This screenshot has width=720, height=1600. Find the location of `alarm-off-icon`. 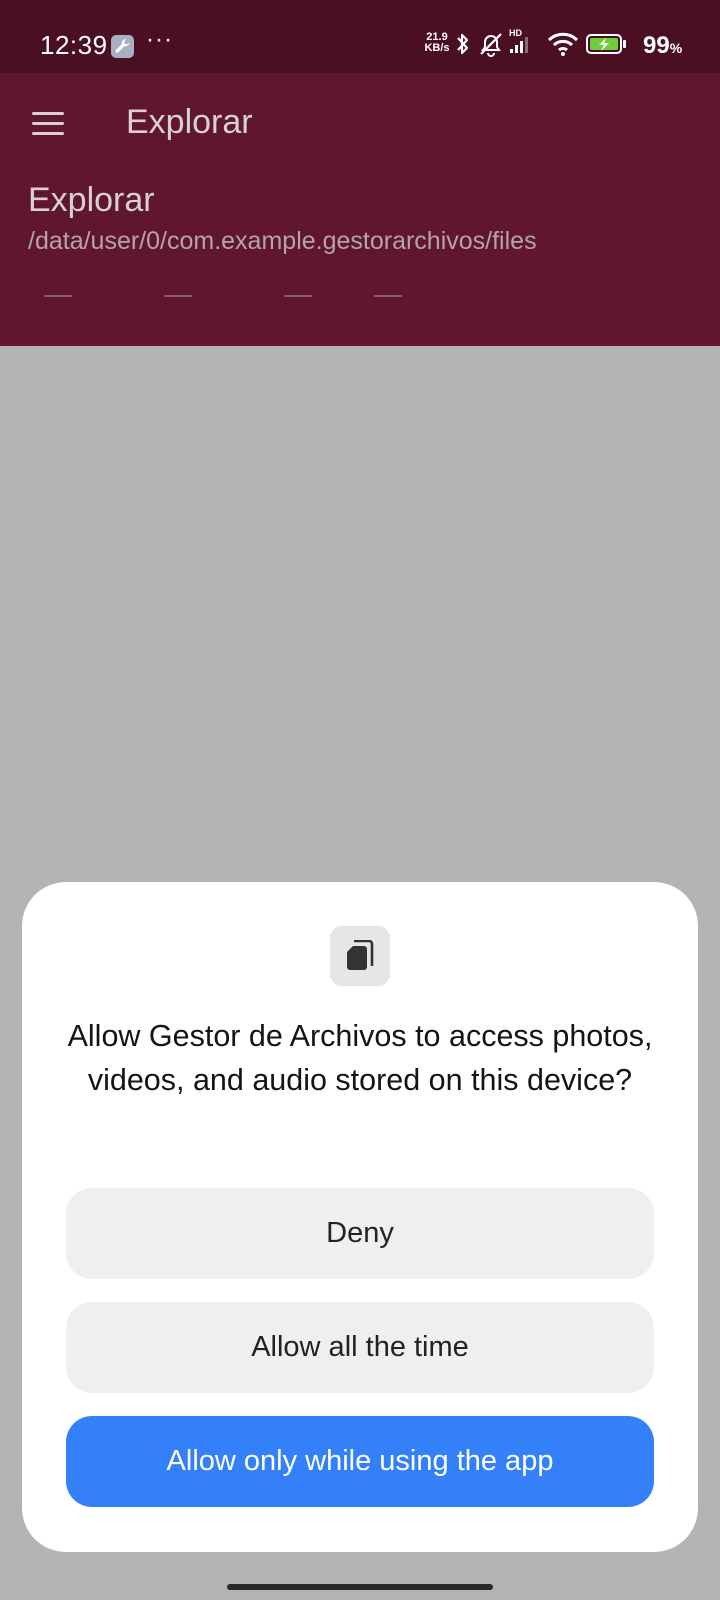

alarm-off-icon is located at coordinates (491, 45).